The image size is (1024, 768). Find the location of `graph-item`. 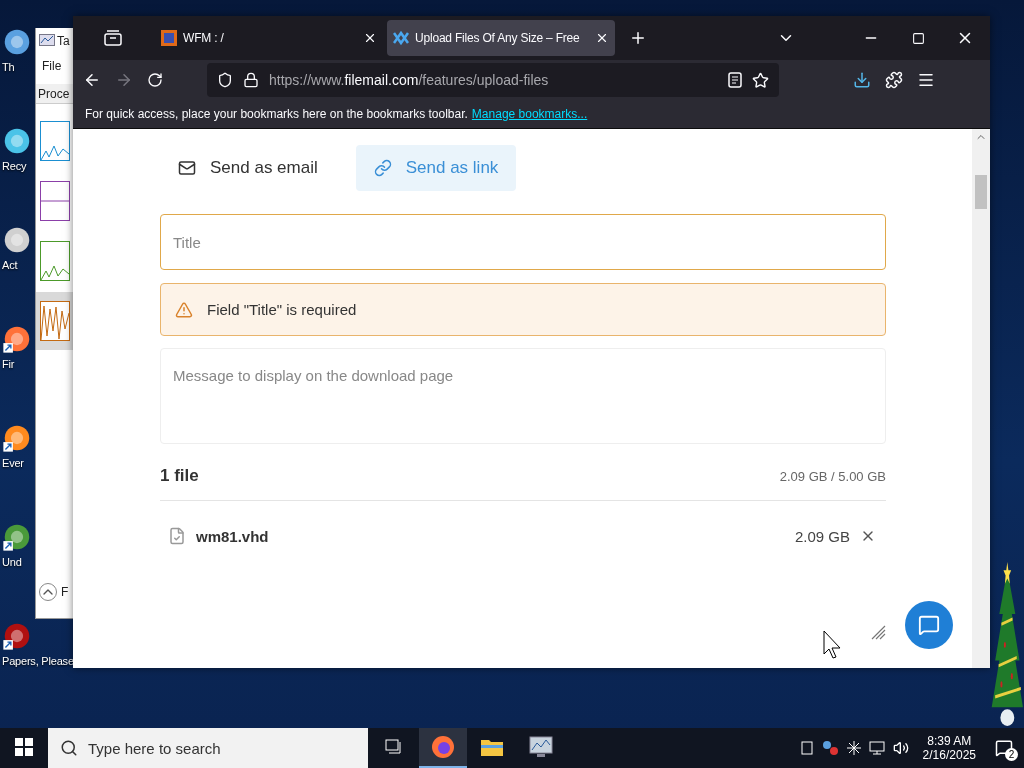

graph-item is located at coordinates (55, 321).